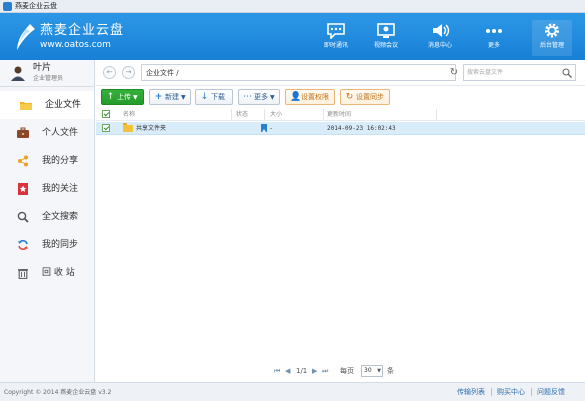 This screenshot has width=585, height=401. I want to click on message-center-button: 消息中心, so click(440, 38).